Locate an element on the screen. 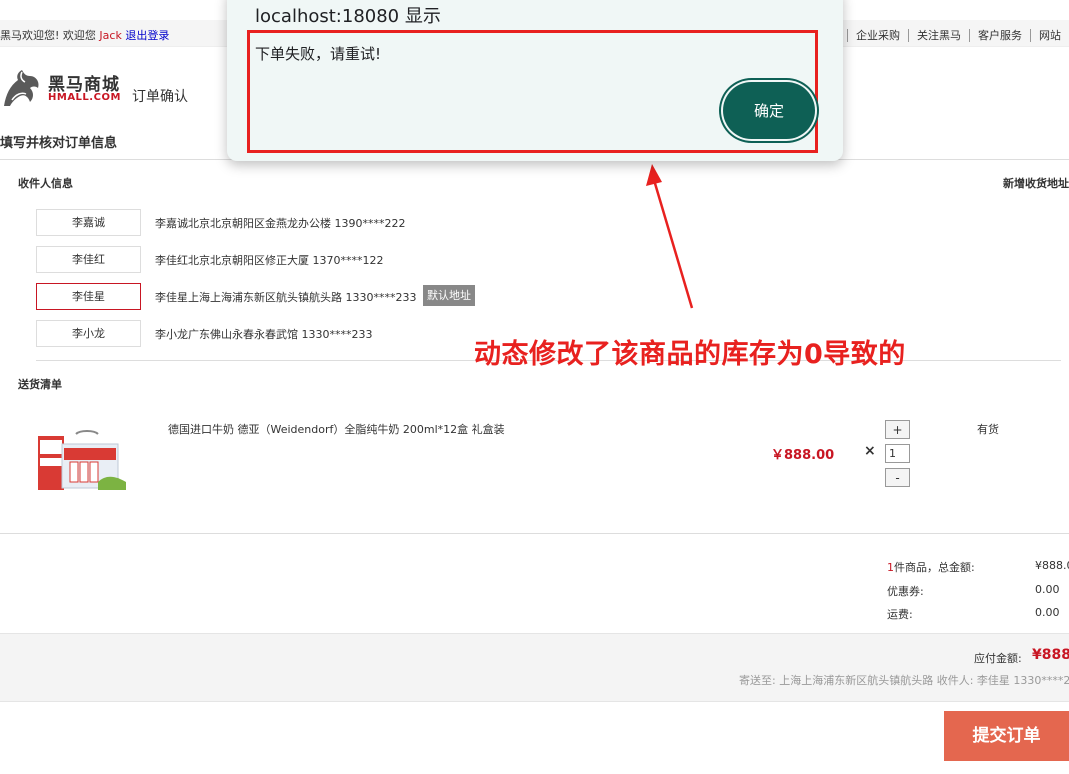  receiver-label: 收件人信息 is located at coordinates (45, 183).